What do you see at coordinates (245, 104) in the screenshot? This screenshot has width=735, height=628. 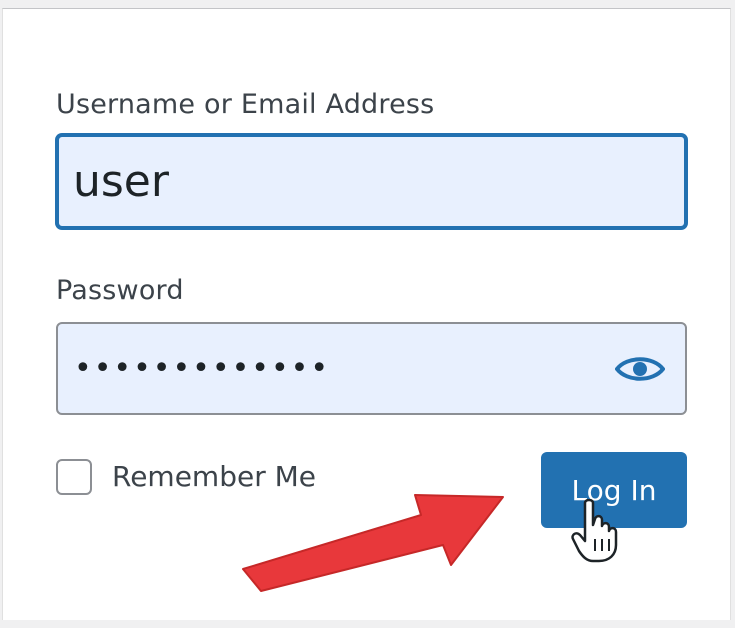 I see `username-label: Username or Email Address` at bounding box center [245, 104].